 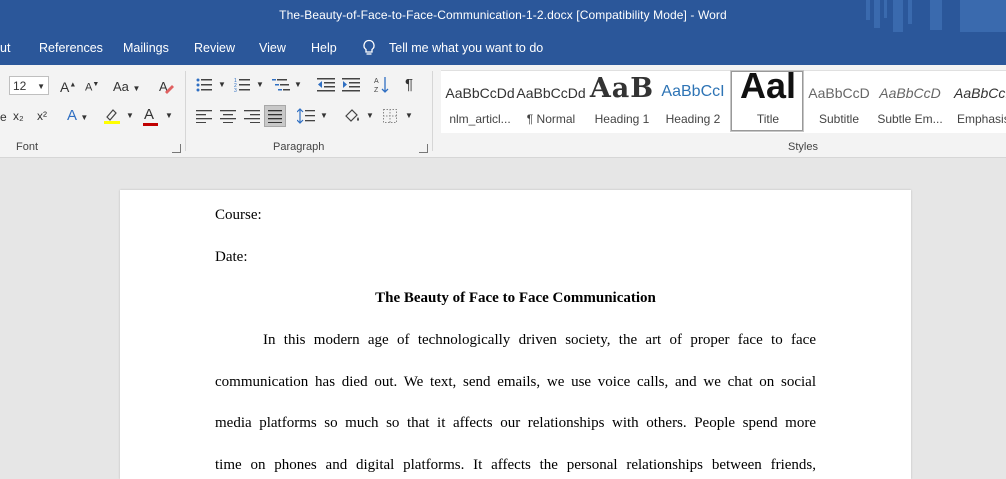 What do you see at coordinates (306, 116) in the screenshot?
I see `line-spacing-icon` at bounding box center [306, 116].